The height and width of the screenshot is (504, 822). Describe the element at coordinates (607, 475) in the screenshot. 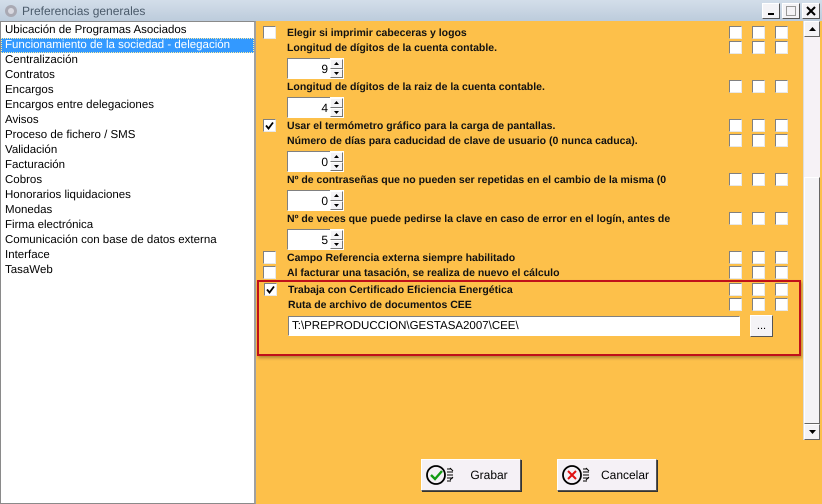

I see `cancel-button: Cancelar` at that location.